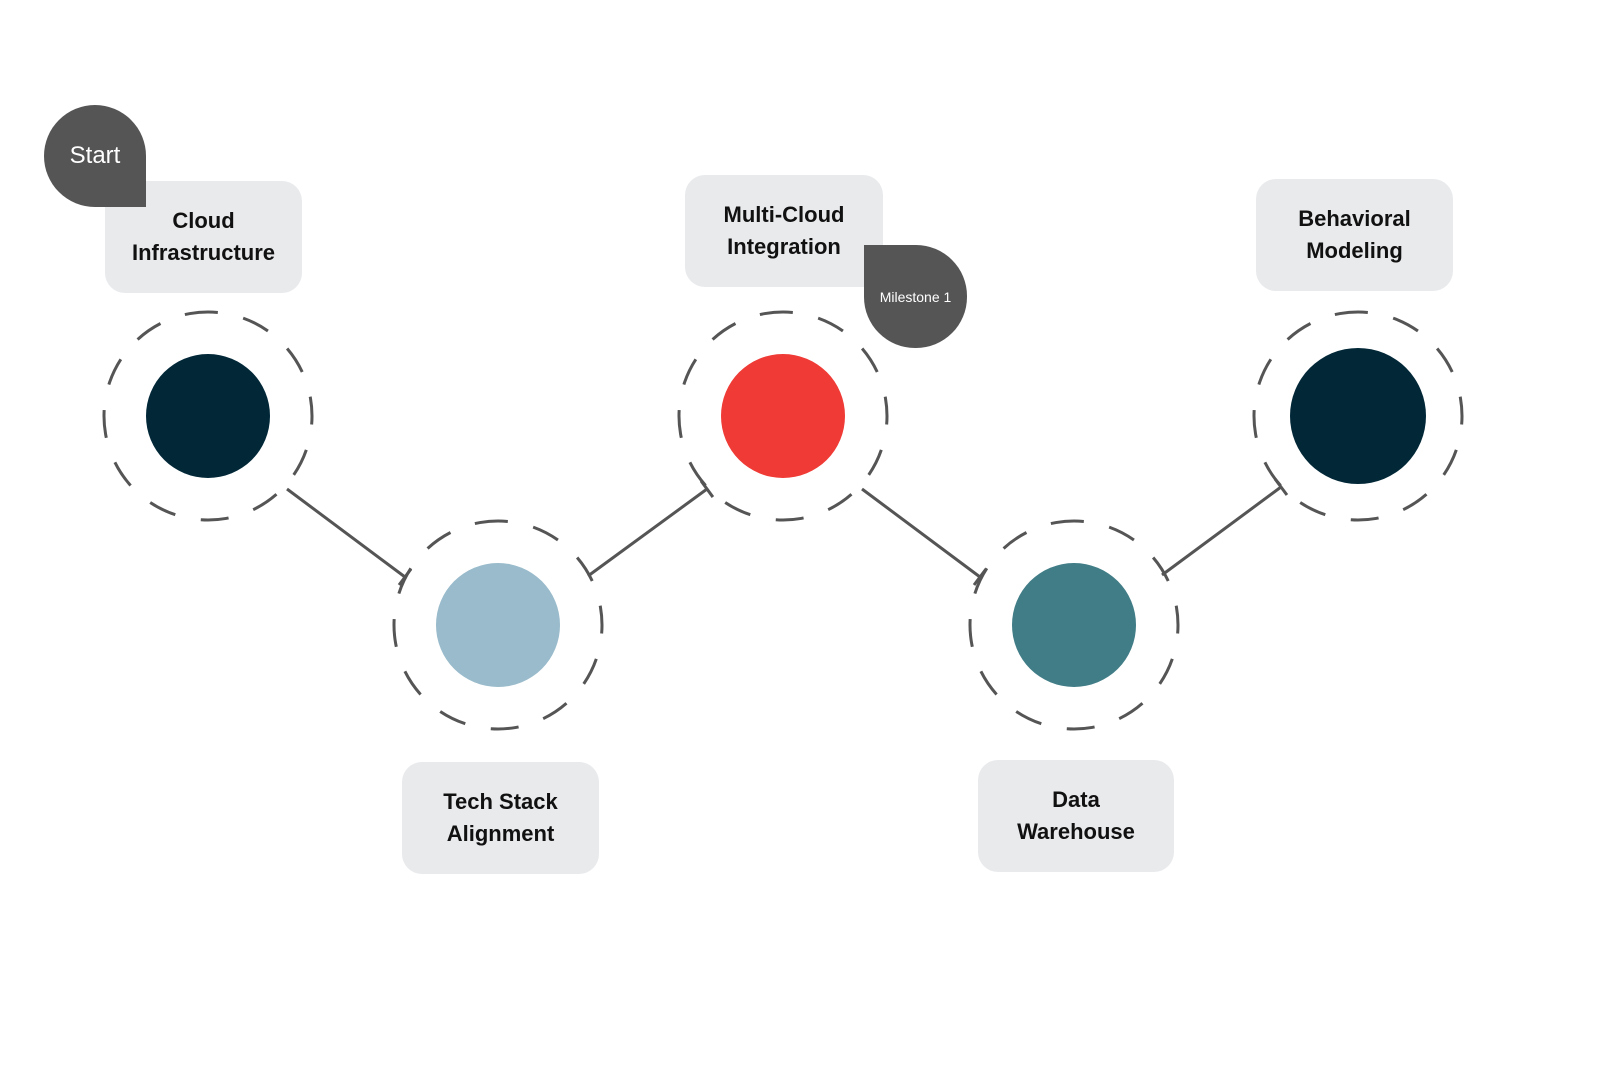  I want to click on stage-label-line1: Data, so click(1076, 799).